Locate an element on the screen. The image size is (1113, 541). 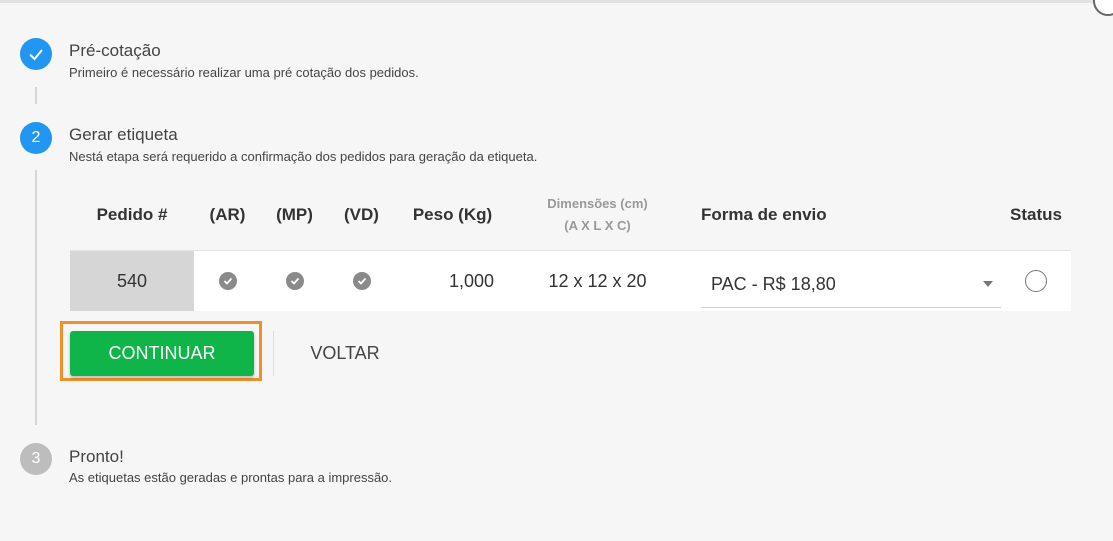
table-row: 540 1,000 12 x 12 x 20 PAC - R$ 18,80 is located at coordinates (570, 280).